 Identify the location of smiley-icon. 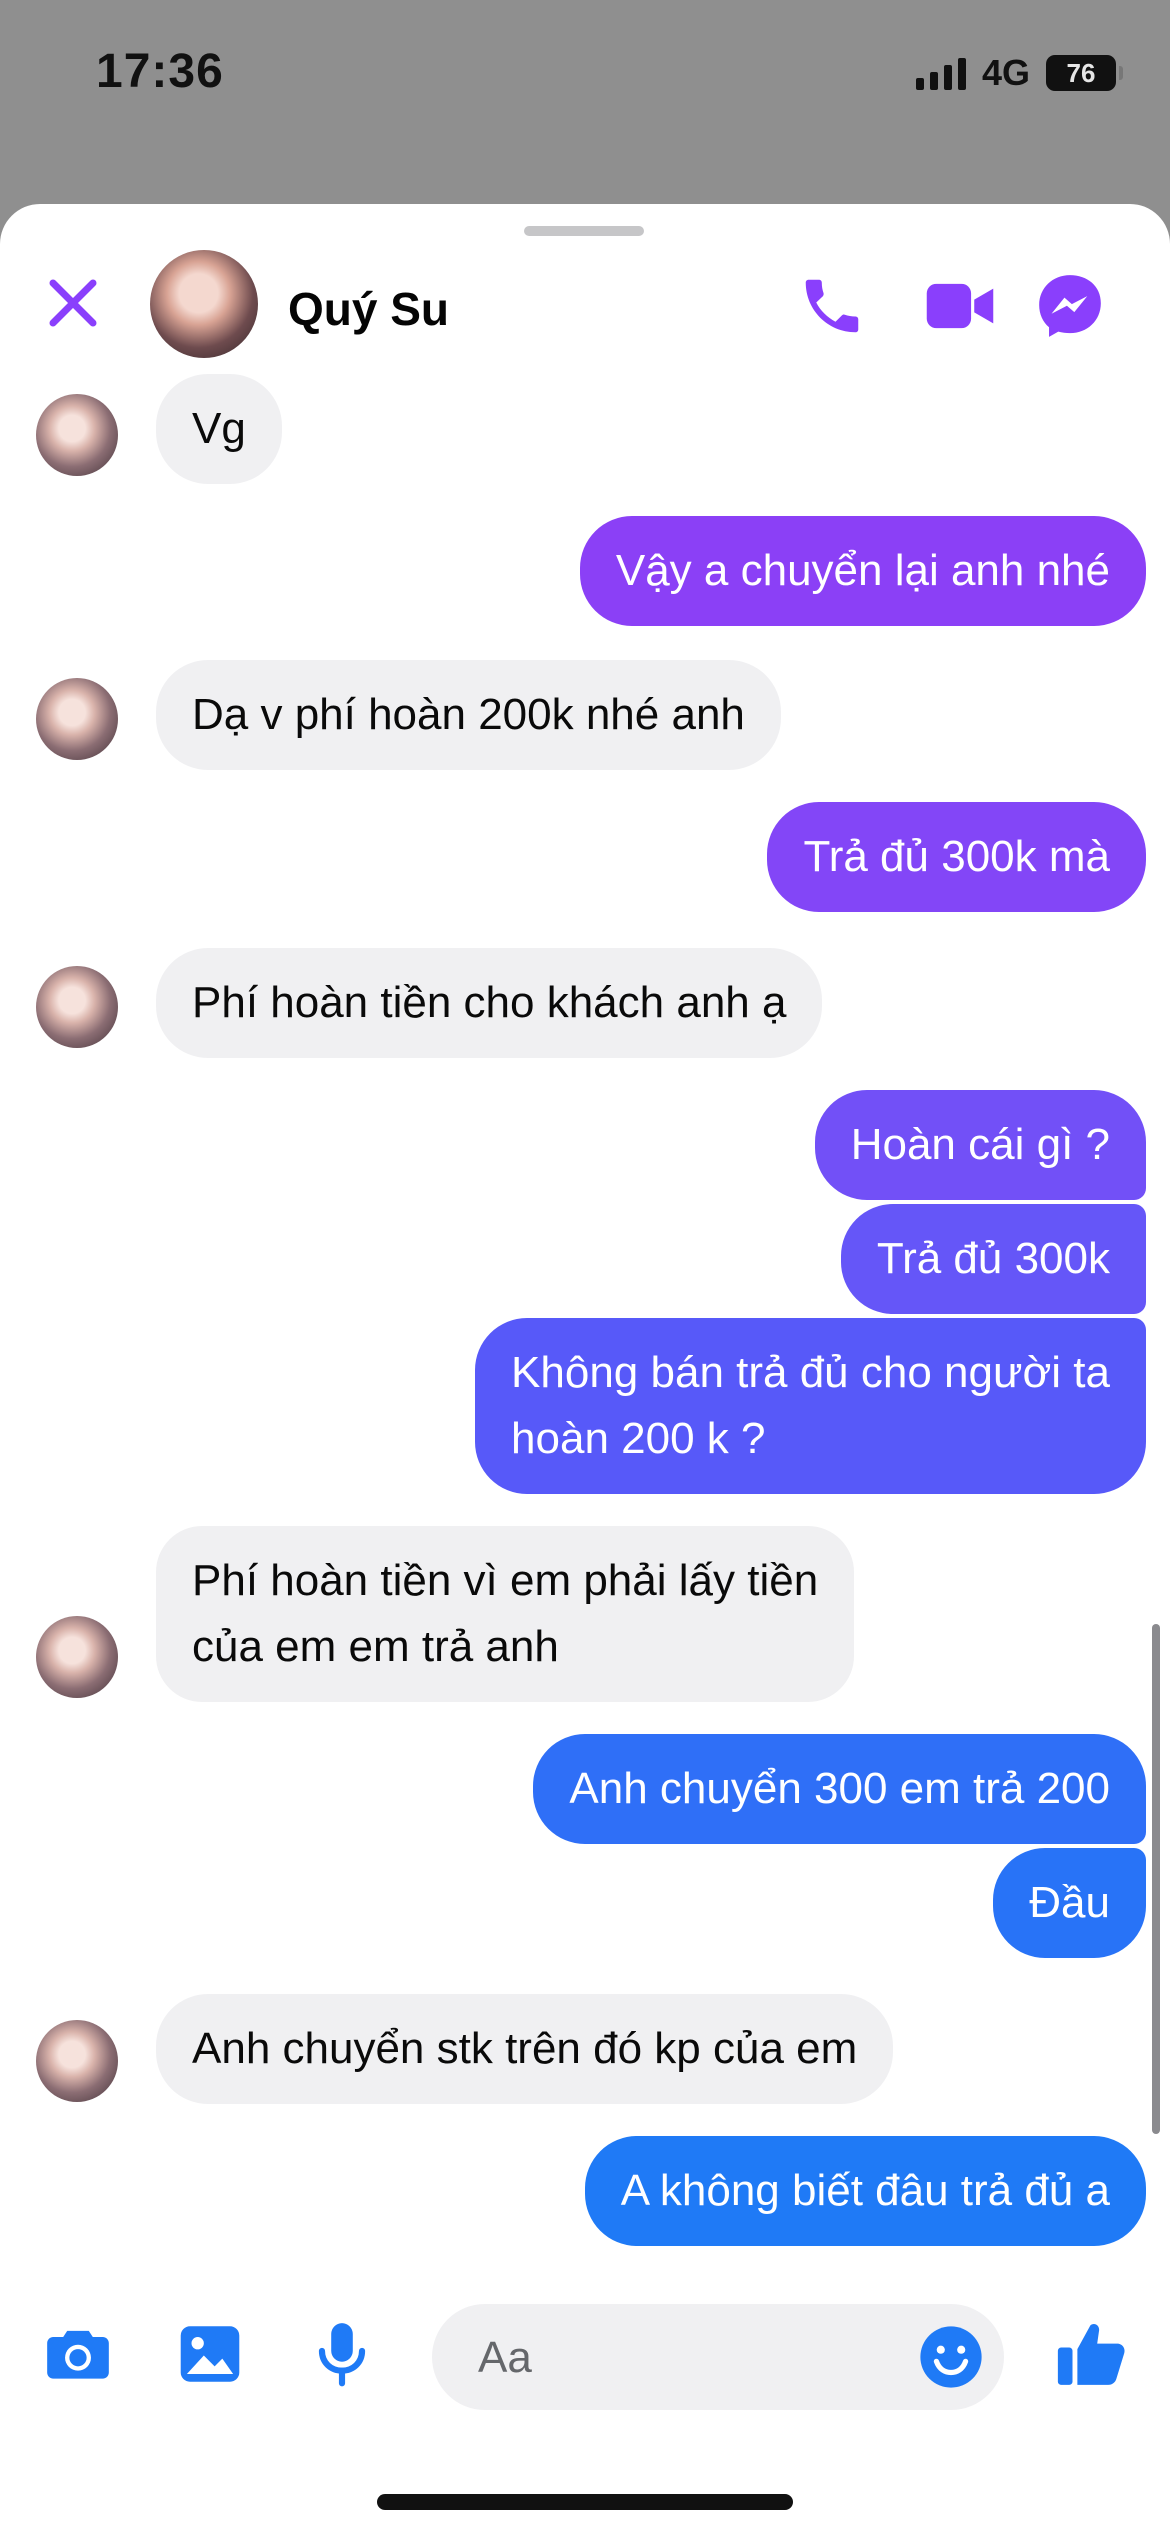
(951, 2357).